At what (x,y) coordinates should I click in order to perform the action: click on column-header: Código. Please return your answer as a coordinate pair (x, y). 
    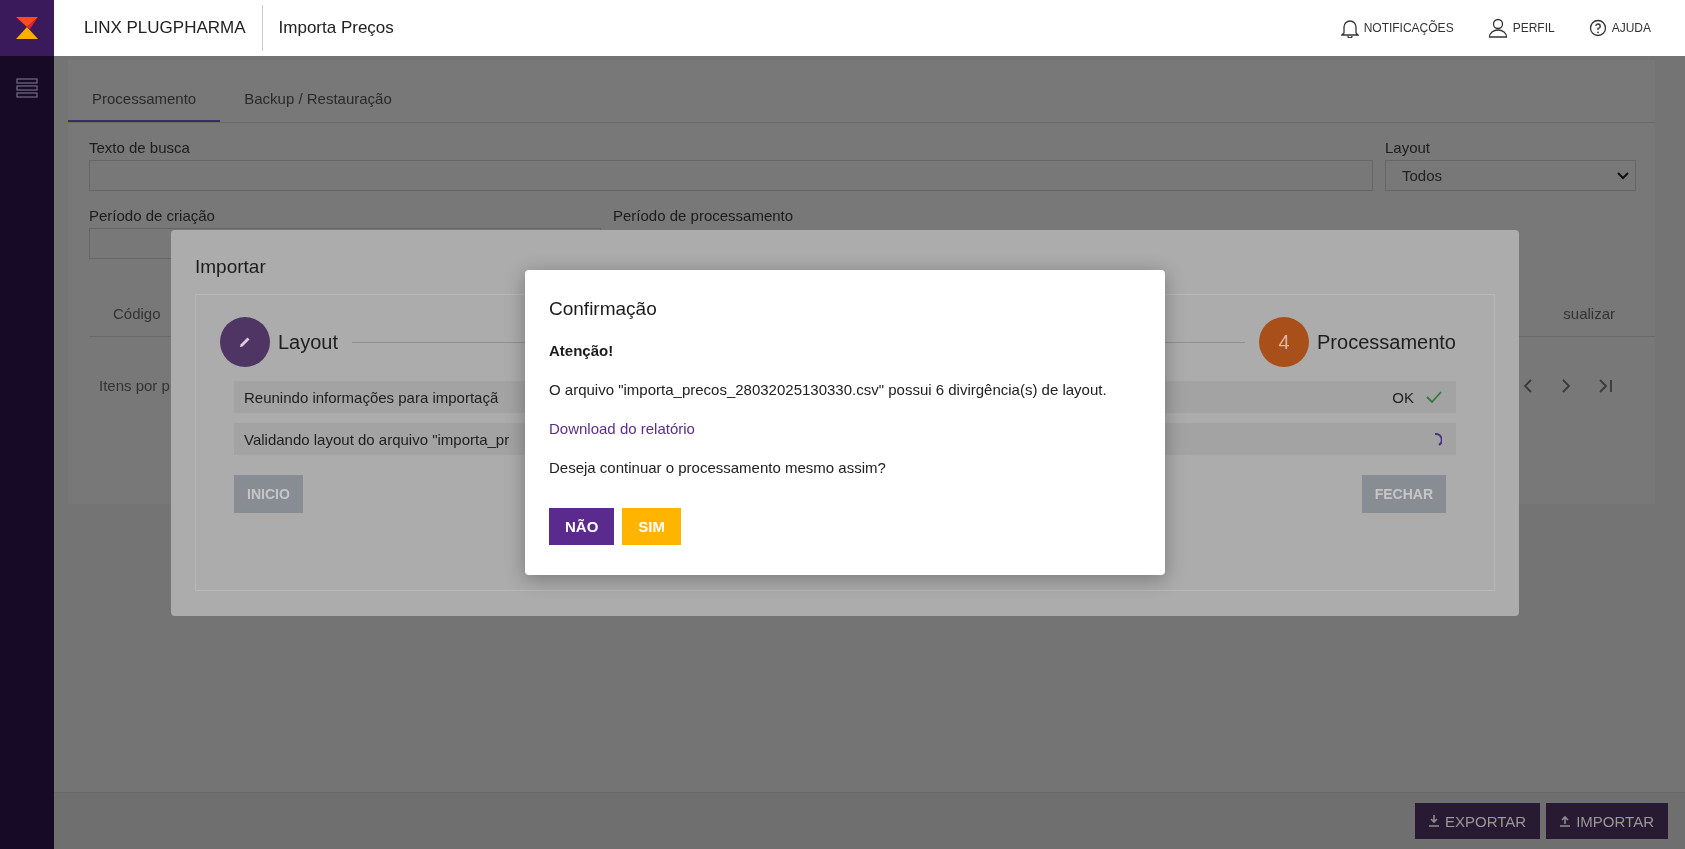
    Looking at the image, I should click on (137, 313).